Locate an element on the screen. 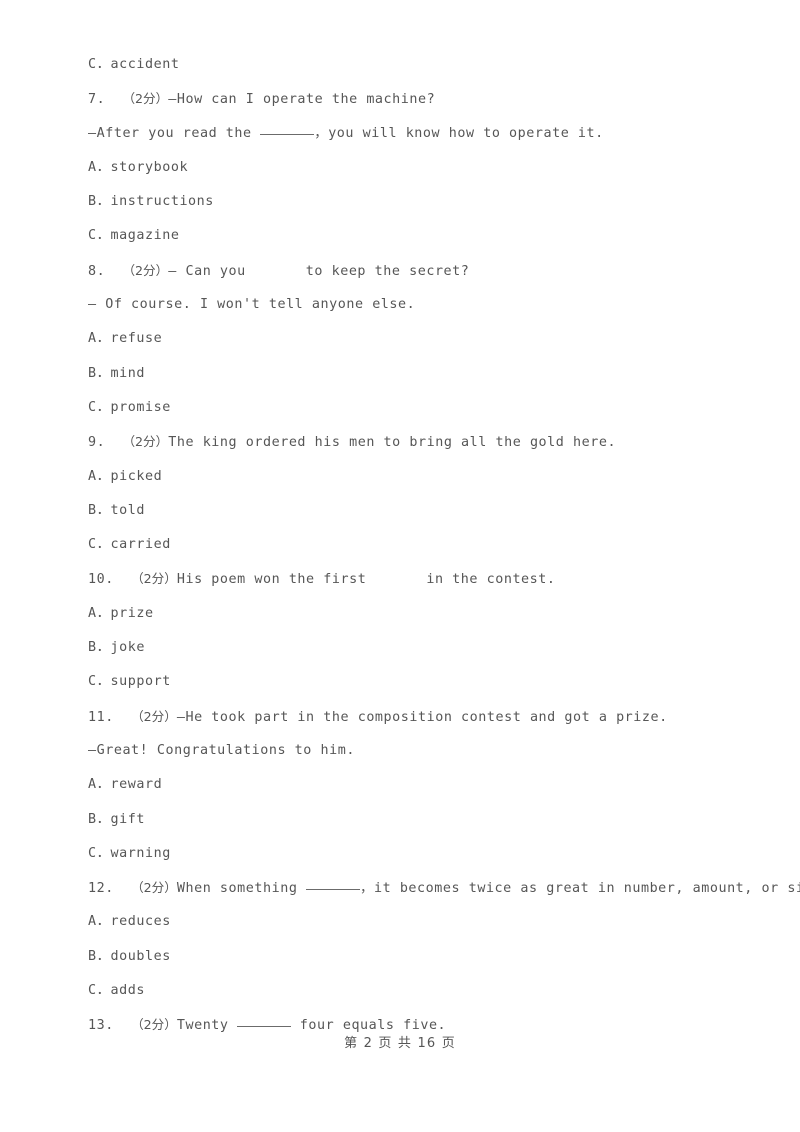 This screenshot has width=800, height=1132. answer-option-label: C．carried is located at coordinates (129, 545).